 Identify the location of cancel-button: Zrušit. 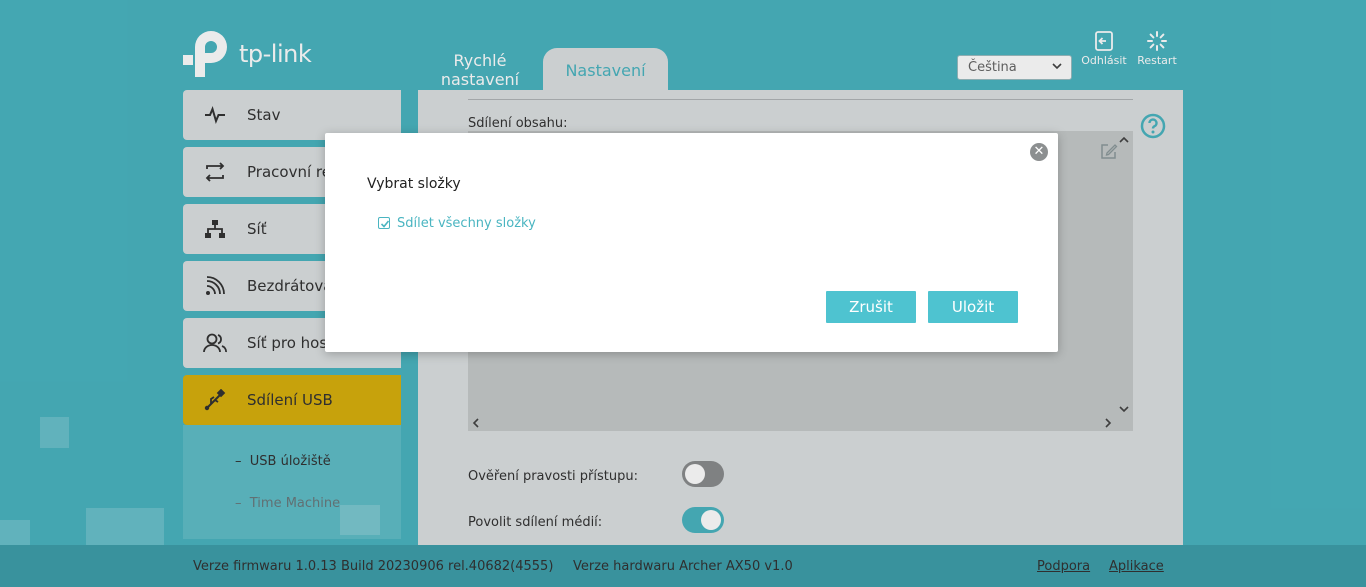
(871, 307).